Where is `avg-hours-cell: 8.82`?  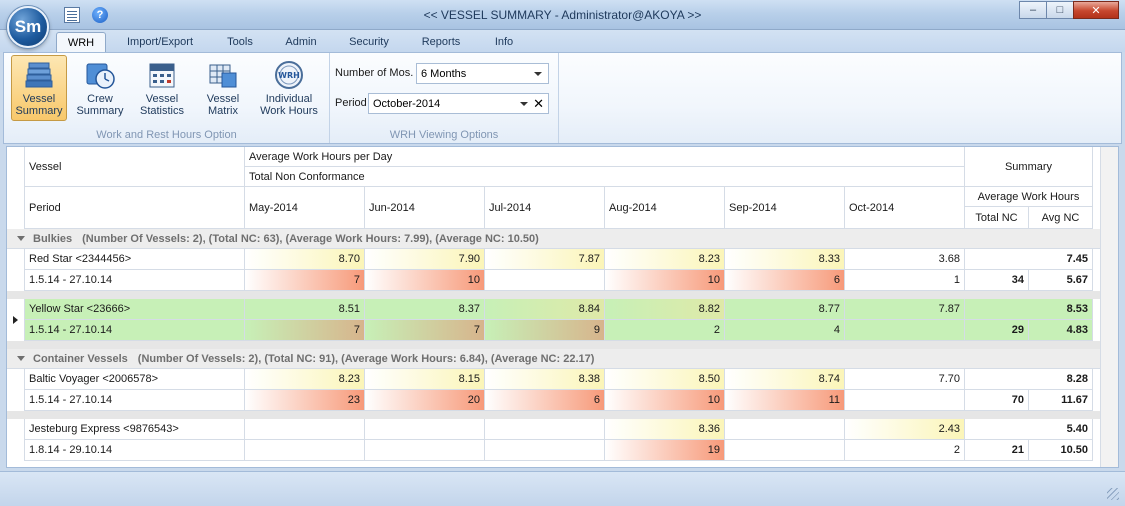 avg-hours-cell: 8.82 is located at coordinates (665, 309).